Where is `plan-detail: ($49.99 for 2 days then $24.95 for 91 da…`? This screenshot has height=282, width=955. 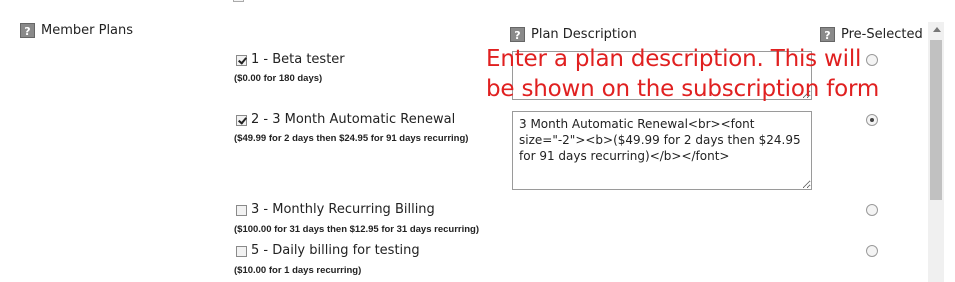 plan-detail: ($49.99 for 2 days then $24.95 for 91 da… is located at coordinates (351, 138).